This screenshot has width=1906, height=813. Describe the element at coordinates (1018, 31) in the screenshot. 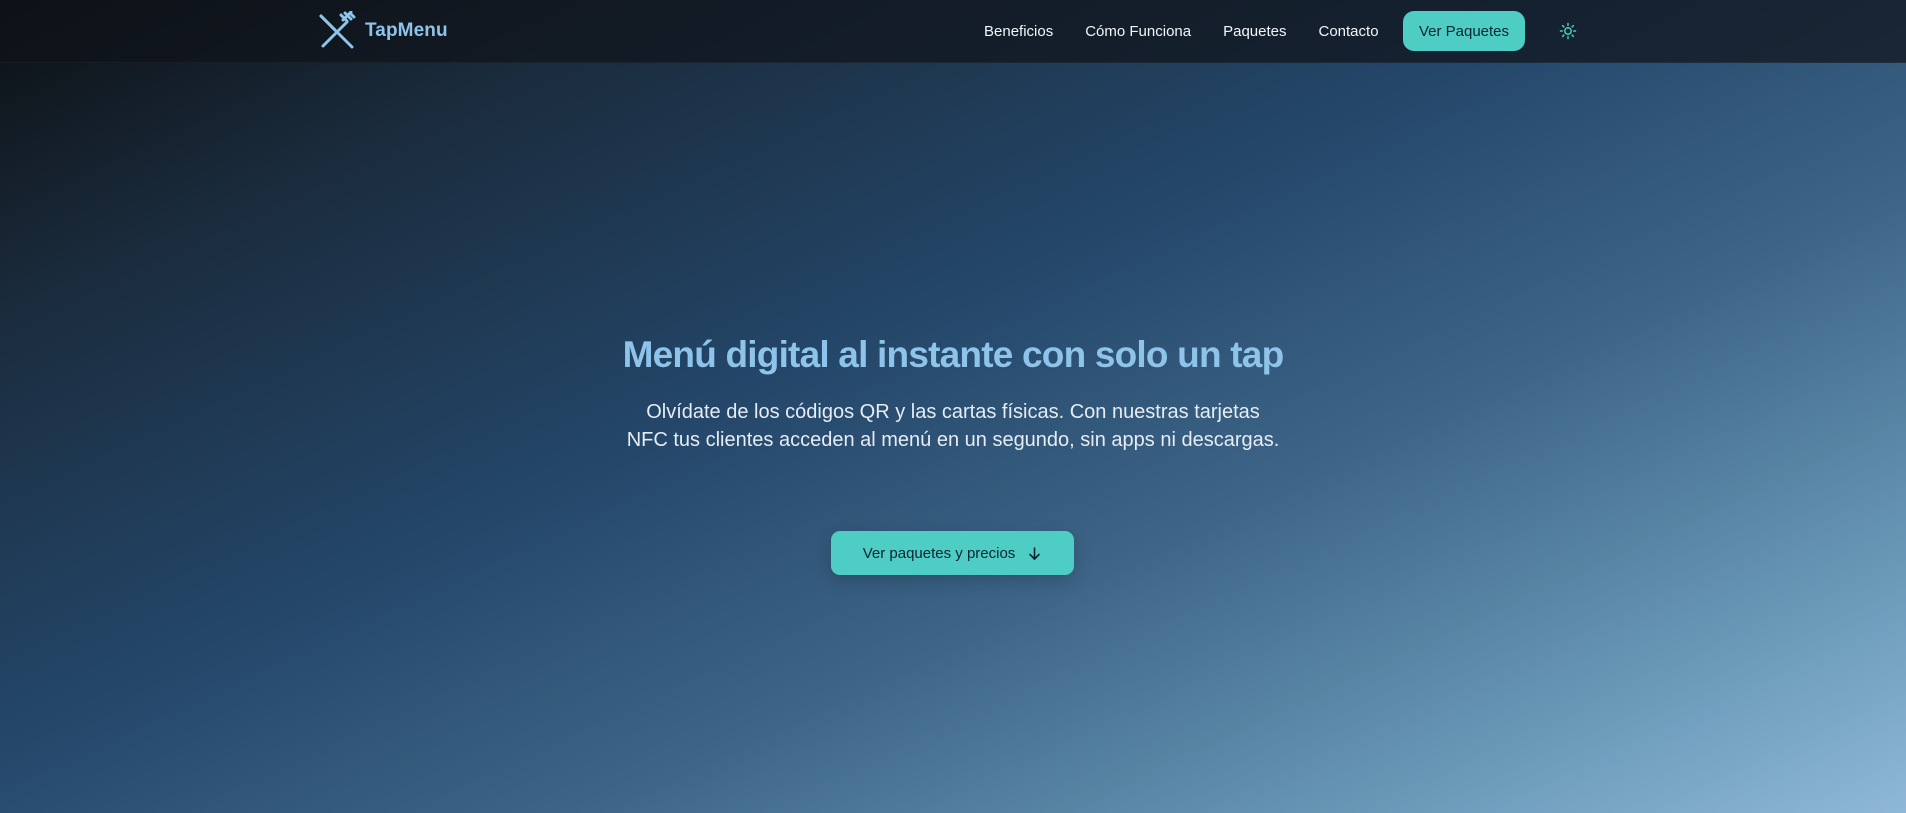

I see `nav-link-beneficios: Beneficios` at that location.